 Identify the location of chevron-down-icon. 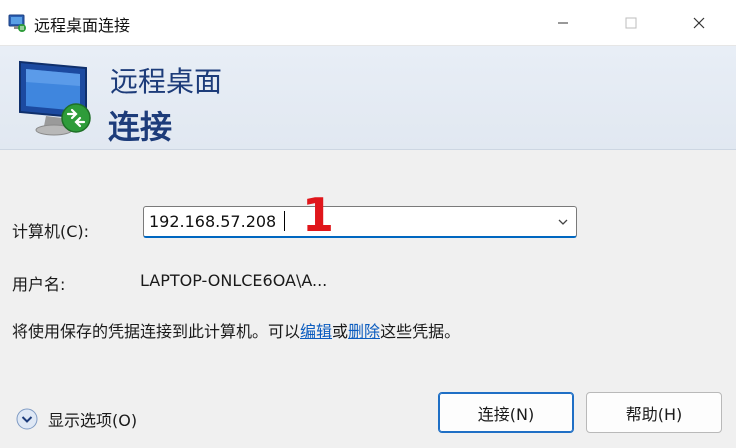
(563, 222).